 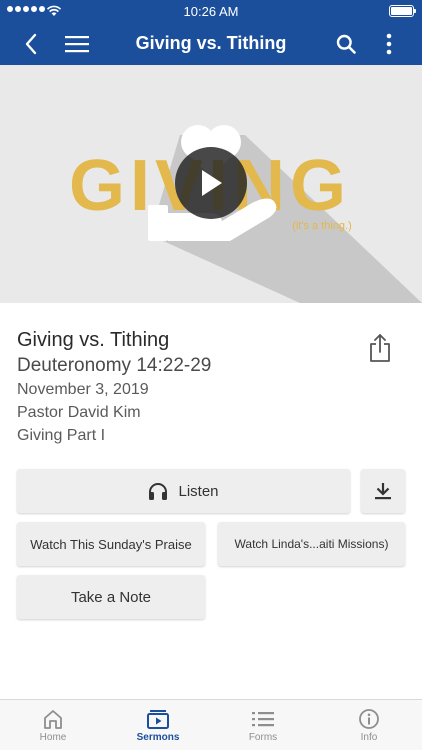 I want to click on play-button, so click(x=211, y=183).